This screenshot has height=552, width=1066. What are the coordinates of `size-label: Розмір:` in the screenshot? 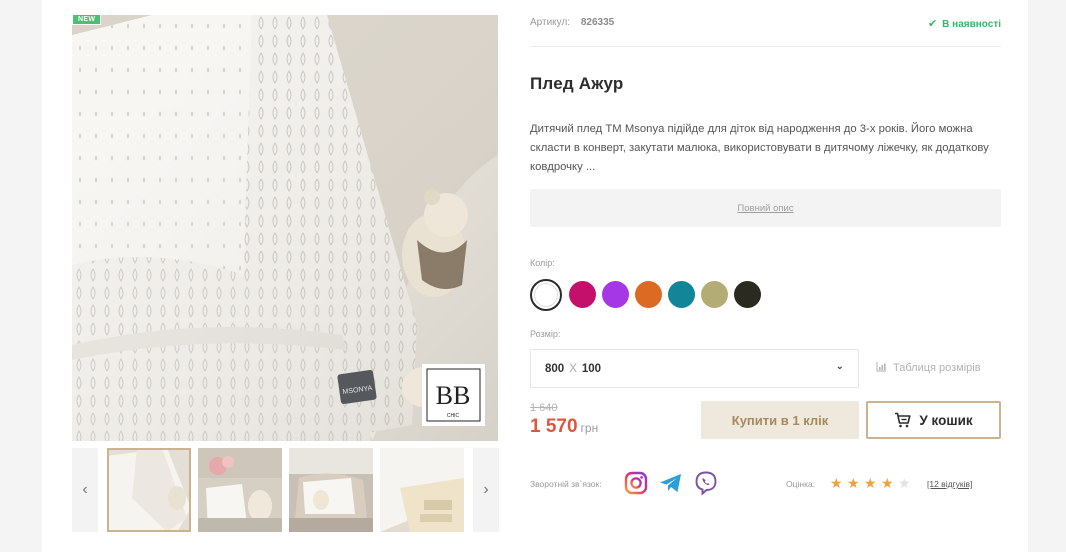 It's located at (545, 334).